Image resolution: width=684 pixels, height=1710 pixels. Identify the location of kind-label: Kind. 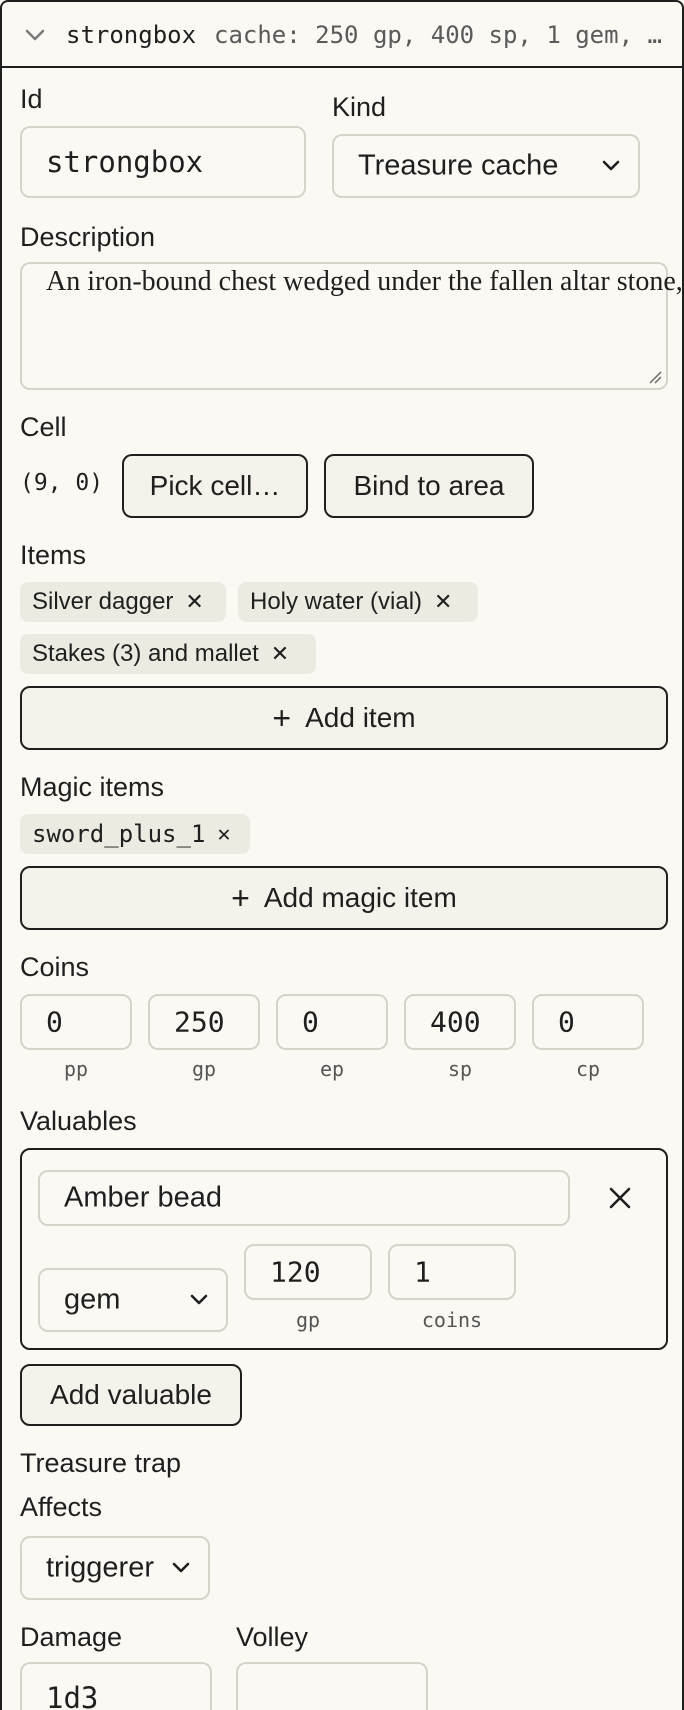
(359, 107).